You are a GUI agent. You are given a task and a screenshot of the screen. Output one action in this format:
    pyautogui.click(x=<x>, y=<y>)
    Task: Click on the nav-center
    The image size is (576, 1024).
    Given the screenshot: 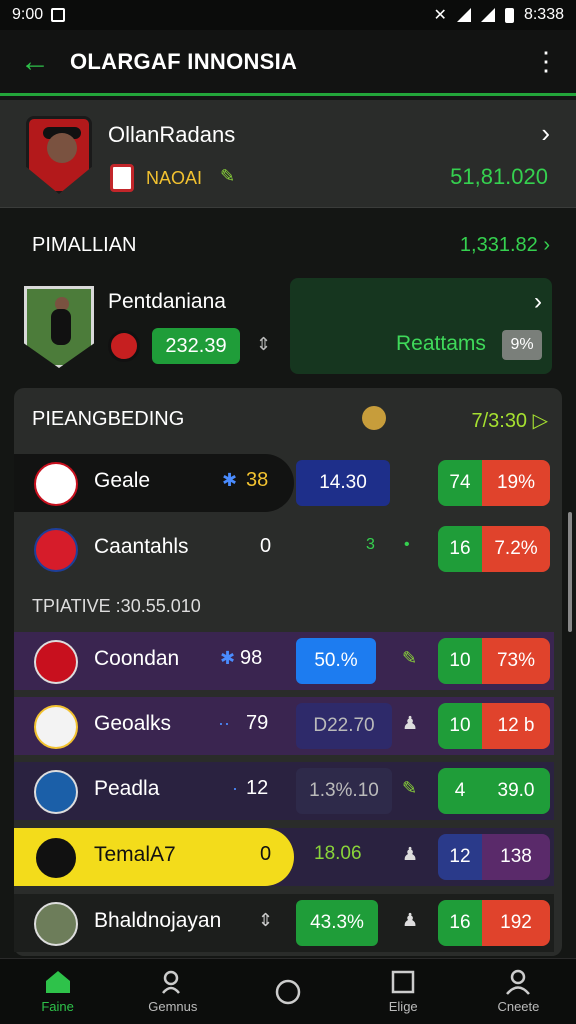 What is the action you would take?
    pyautogui.click(x=287, y=991)
    